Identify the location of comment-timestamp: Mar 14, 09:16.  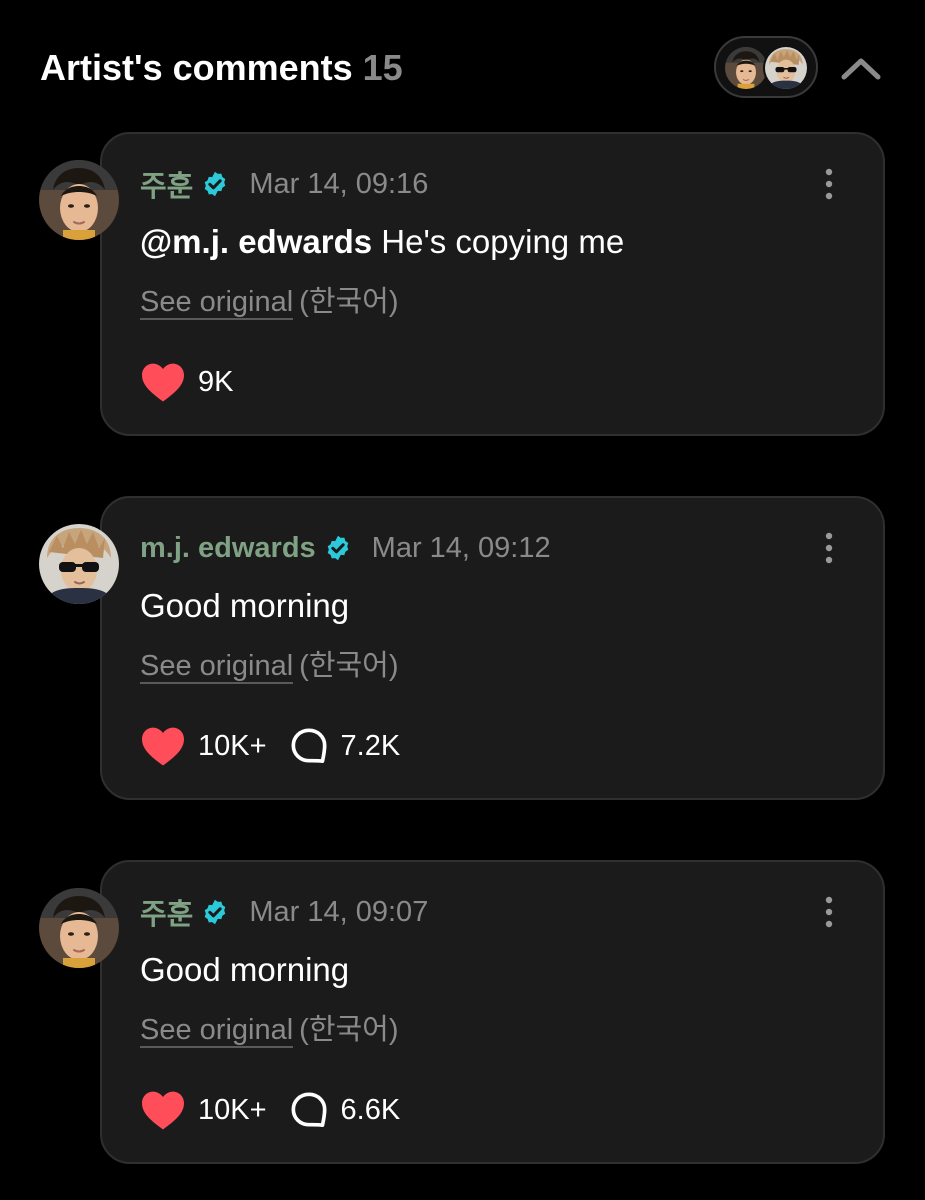
(339, 183).